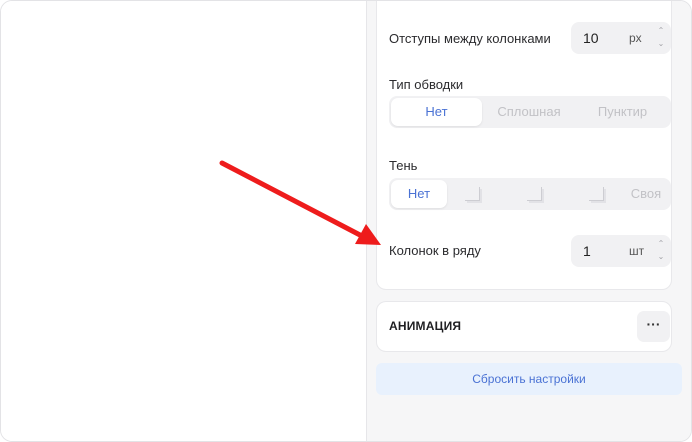  I want to click on shadow-medium-option, so click(535, 194).